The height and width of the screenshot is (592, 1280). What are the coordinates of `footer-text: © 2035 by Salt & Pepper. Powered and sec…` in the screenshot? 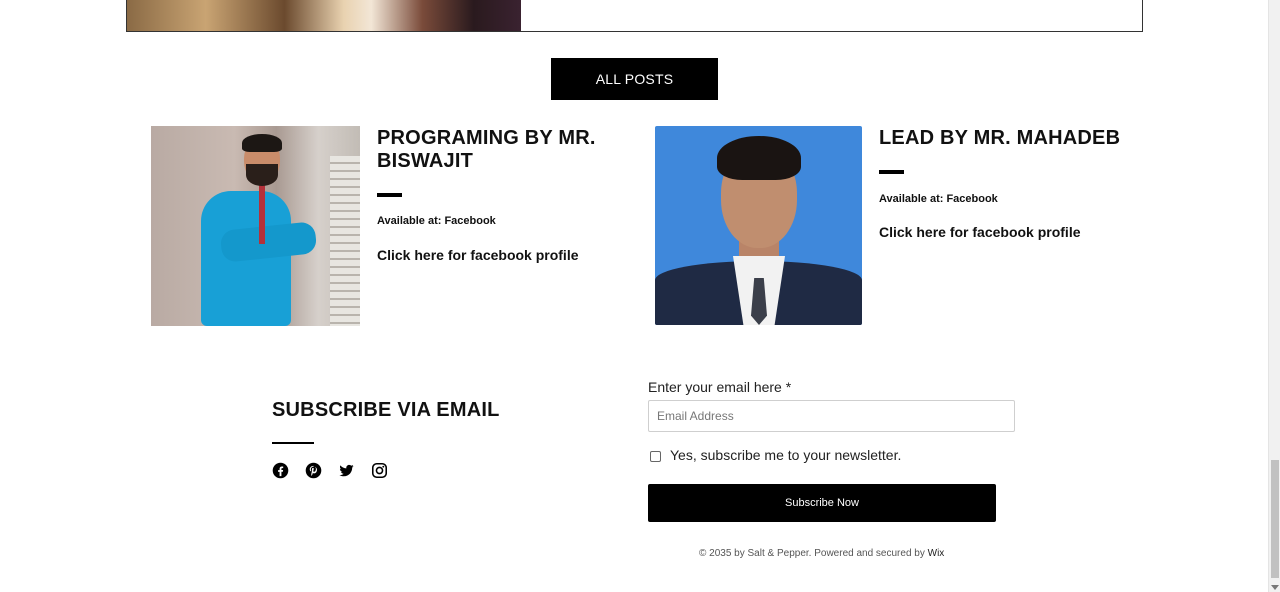 It's located at (813, 553).